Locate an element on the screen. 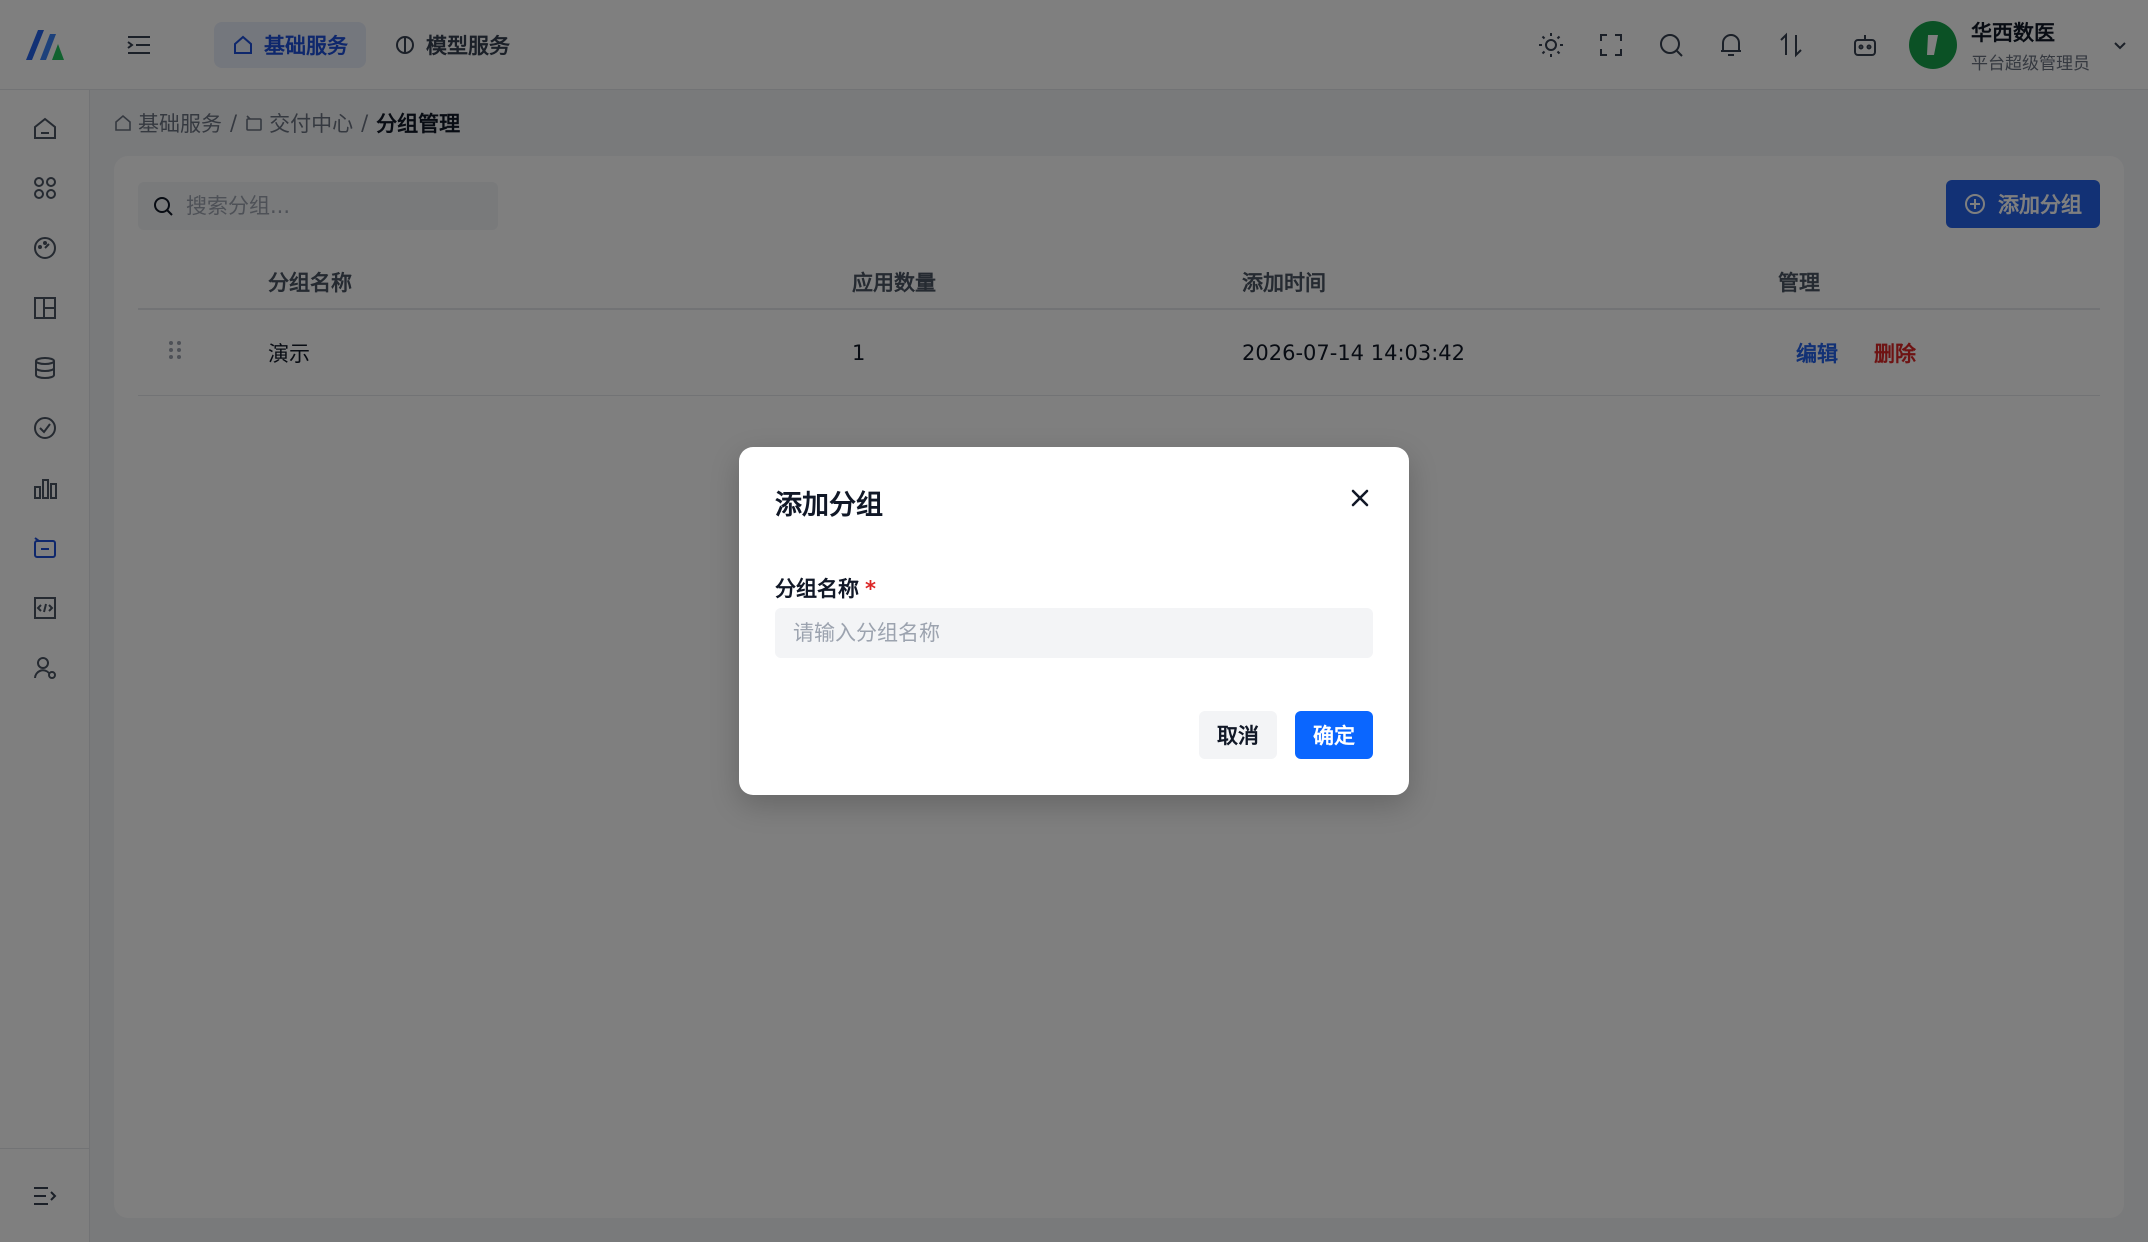 This screenshot has width=2148, height=1242. group-name-label-text: 分组名称 is located at coordinates (817, 589).